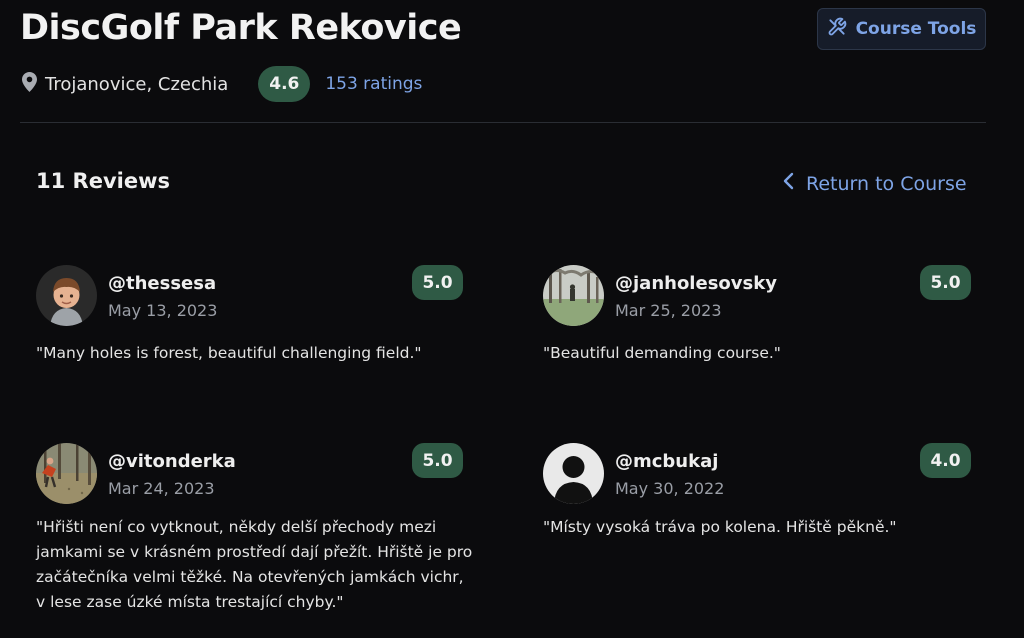 This screenshot has height=638, width=1024. I want to click on review-text: "Beautiful demanding course.", so click(662, 353).